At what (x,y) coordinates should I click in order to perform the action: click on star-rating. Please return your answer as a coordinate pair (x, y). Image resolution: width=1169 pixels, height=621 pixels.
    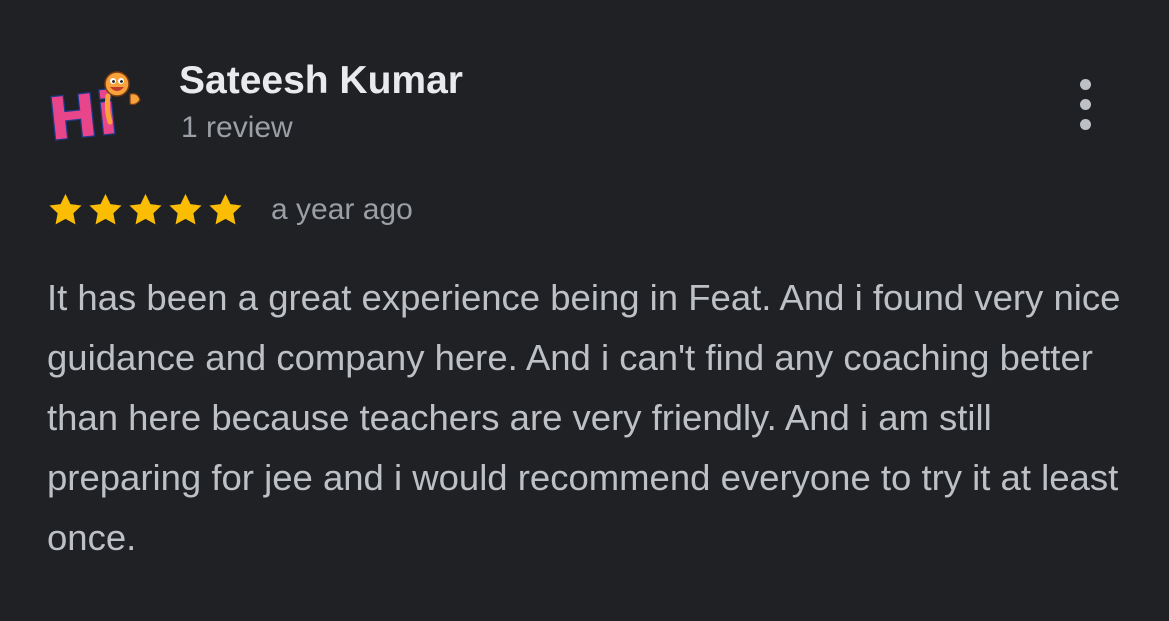
    Looking at the image, I should click on (145, 210).